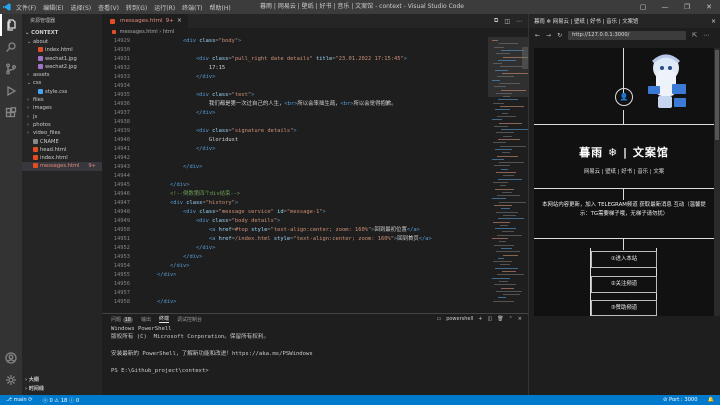 This screenshot has width=720, height=405. Describe the element at coordinates (507, 21) in the screenshot. I see `split-editor-icon: ◫` at that location.